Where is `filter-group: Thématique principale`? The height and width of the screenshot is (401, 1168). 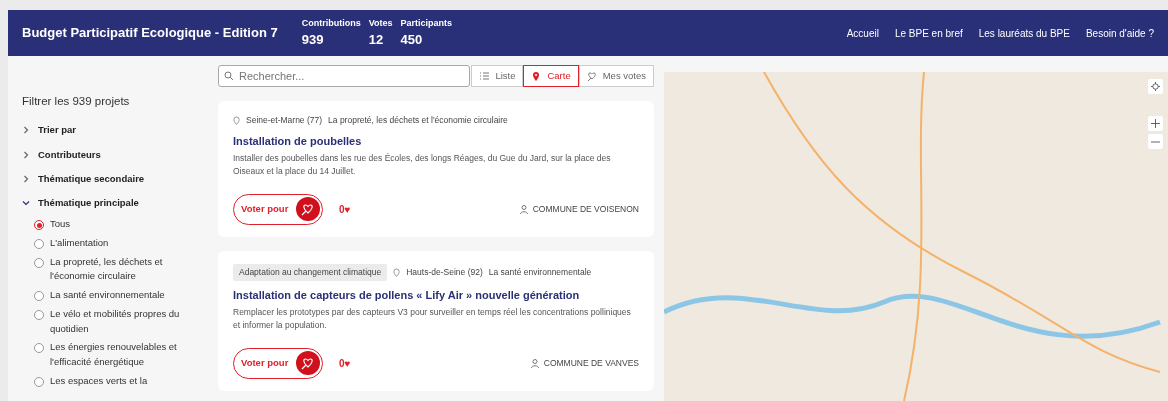
filter-group: Thématique principale is located at coordinates (80, 203).